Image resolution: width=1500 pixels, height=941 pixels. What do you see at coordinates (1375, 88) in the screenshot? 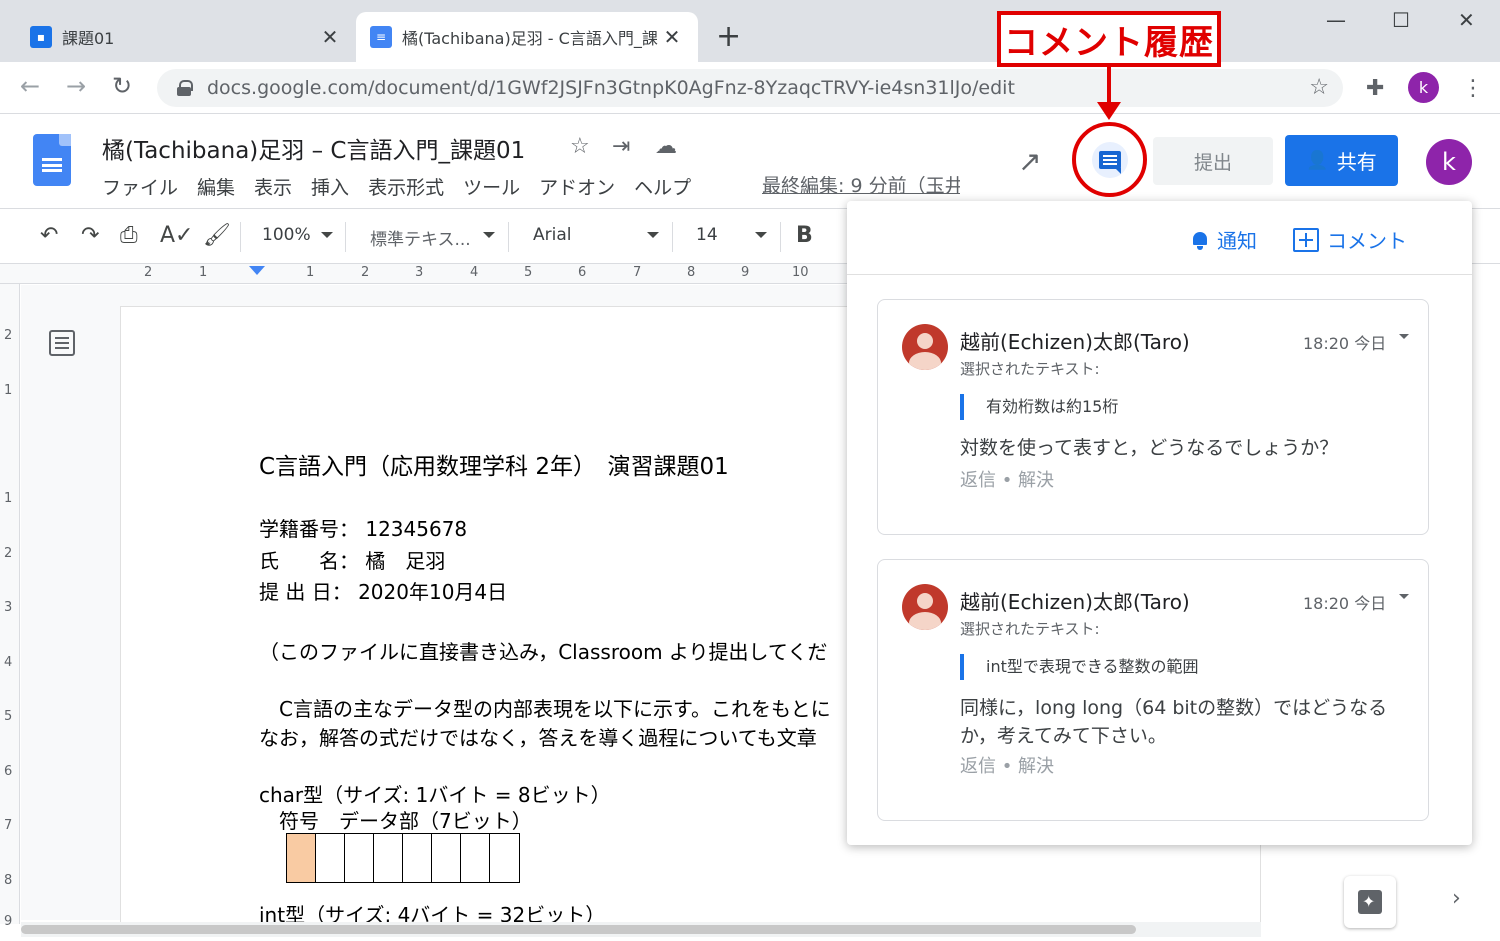
I see `extensions-puzzle-icon: ✚` at bounding box center [1375, 88].